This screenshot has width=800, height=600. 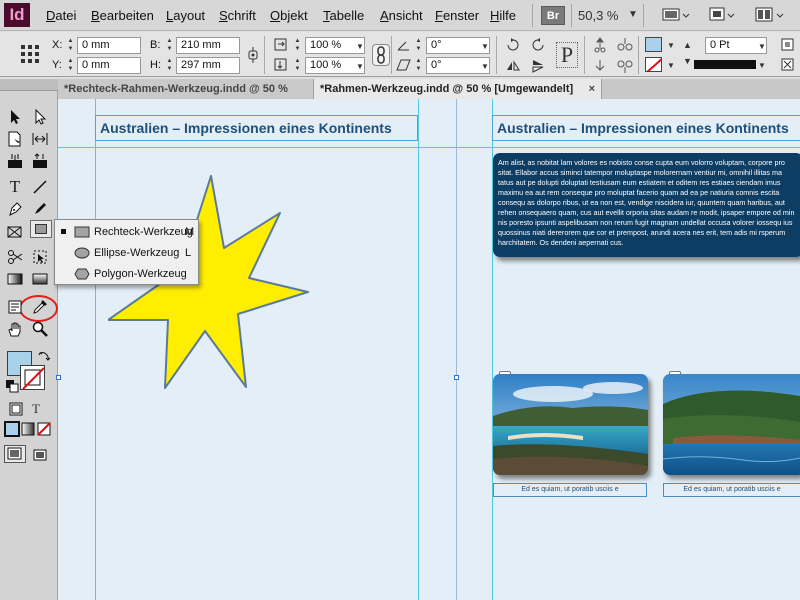 What do you see at coordinates (687, 53) in the screenshot?
I see `stroke-weight-stepper: ▲ ▼` at bounding box center [687, 53].